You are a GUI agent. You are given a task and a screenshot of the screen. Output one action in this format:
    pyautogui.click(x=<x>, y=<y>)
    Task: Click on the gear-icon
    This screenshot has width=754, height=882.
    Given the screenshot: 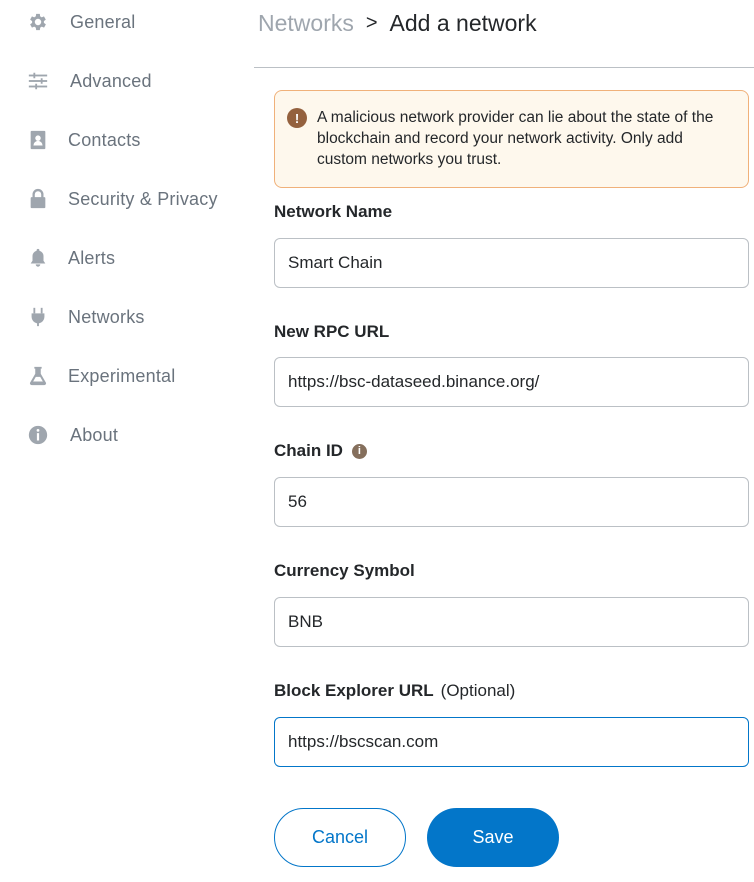 What is the action you would take?
    pyautogui.click(x=38, y=22)
    